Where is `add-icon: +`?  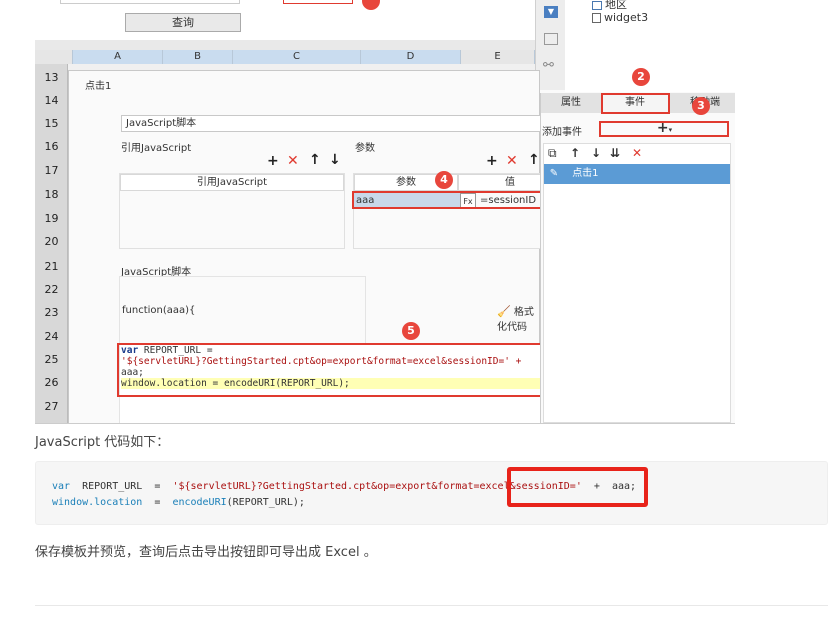 add-icon: + is located at coordinates (273, 161).